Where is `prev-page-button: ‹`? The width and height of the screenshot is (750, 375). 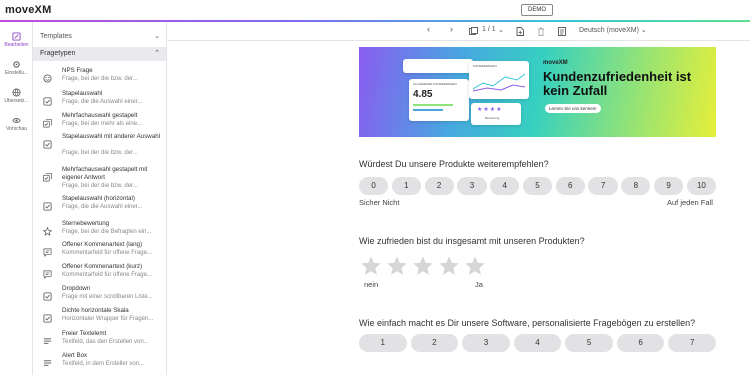 prev-page-button: ‹ is located at coordinates (428, 29).